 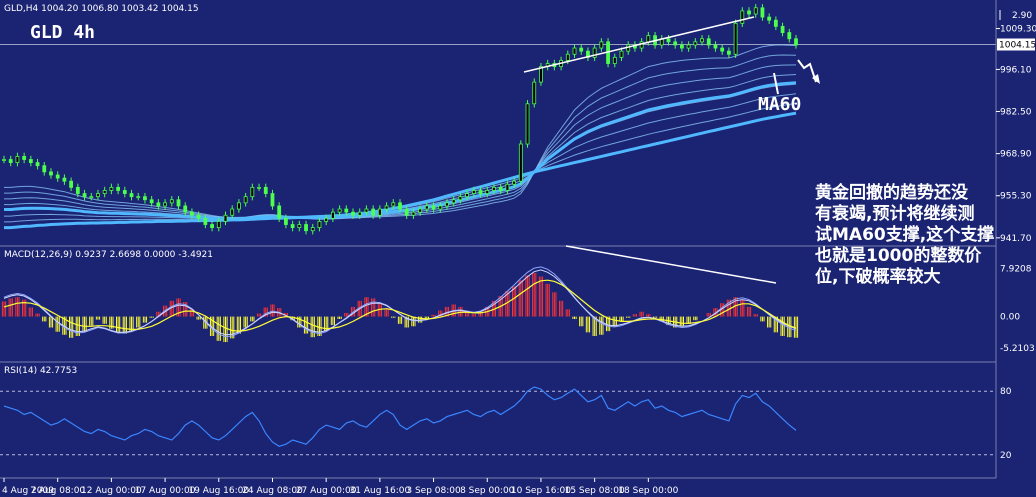 I want to click on x-tick-label: 19 Aug 16:00, so click(x=218, y=491).